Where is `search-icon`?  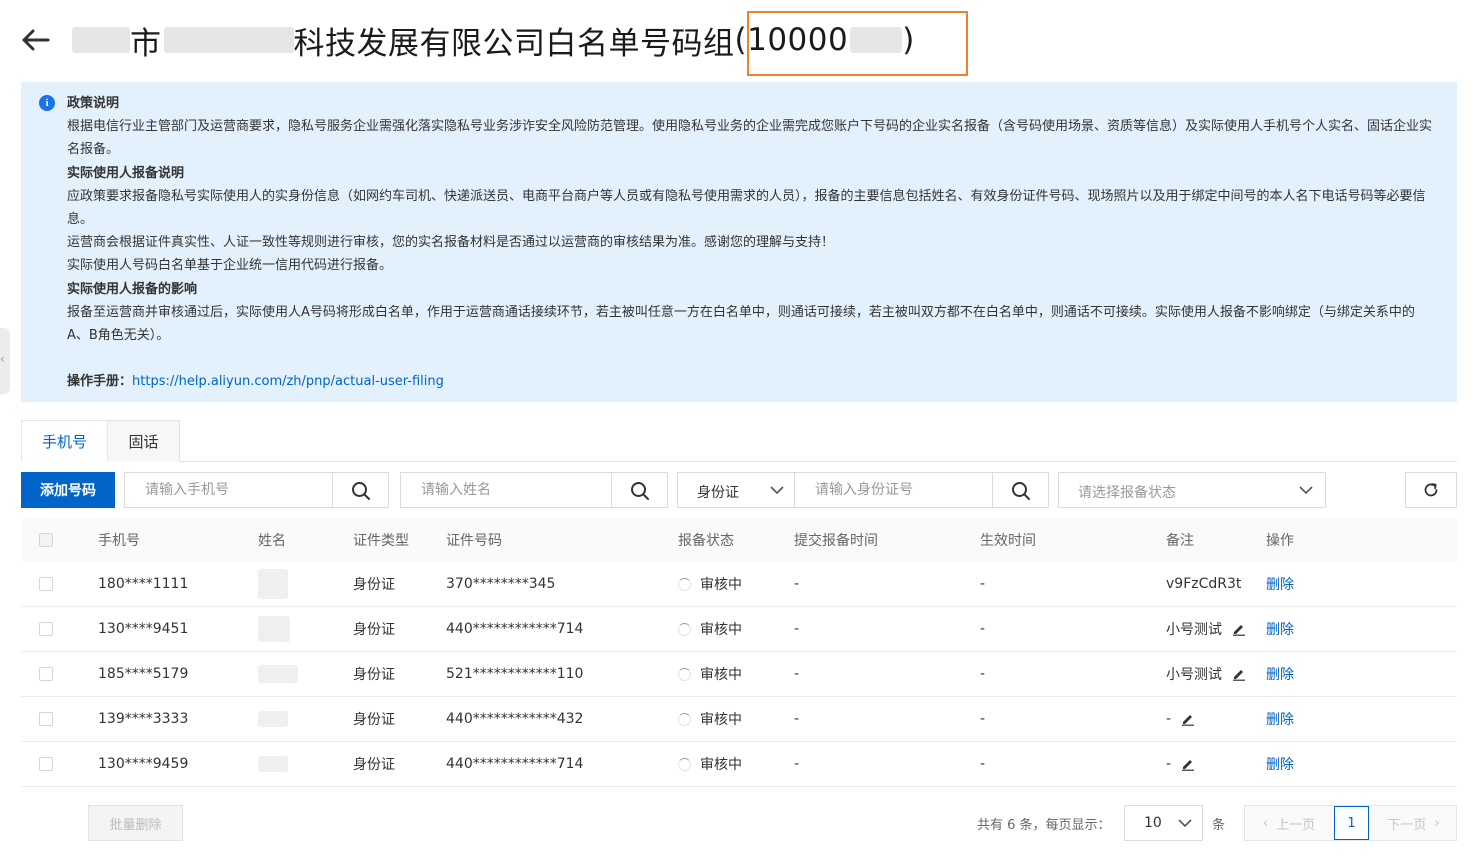 search-icon is located at coordinates (361, 491).